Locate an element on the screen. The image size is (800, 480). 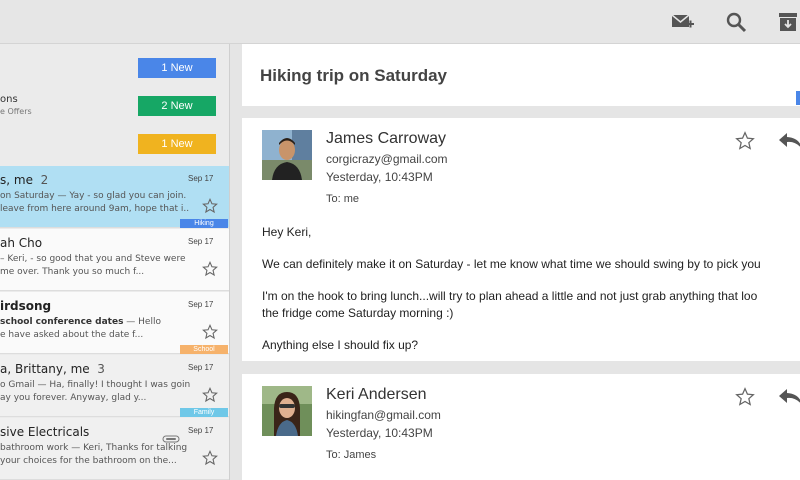
sender-name: James Carroway is located at coordinates (386, 138).